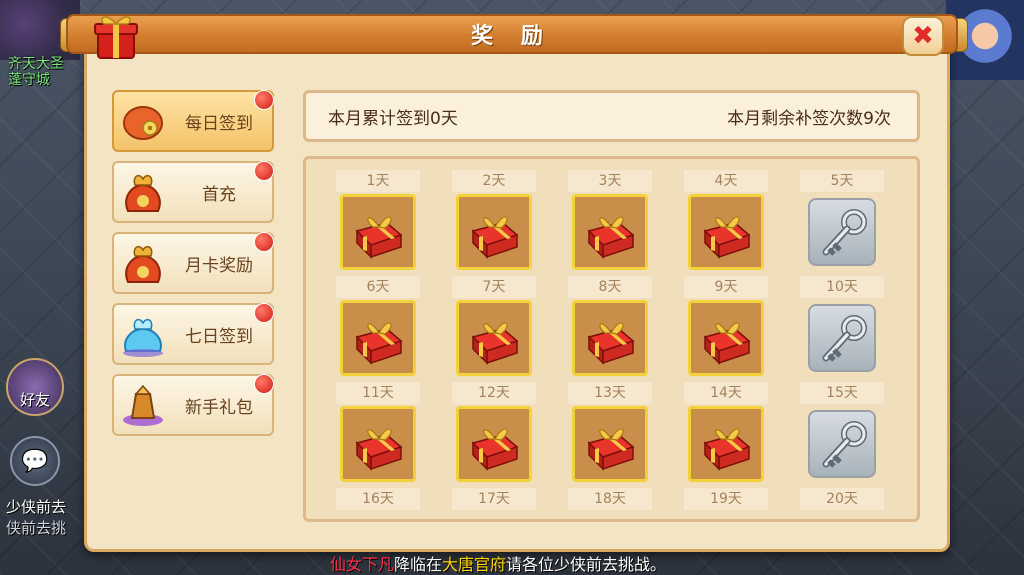 The width and height of the screenshot is (1024, 575). Describe the element at coordinates (418, 564) in the screenshot. I see `broadcast-text: 降临在` at that location.